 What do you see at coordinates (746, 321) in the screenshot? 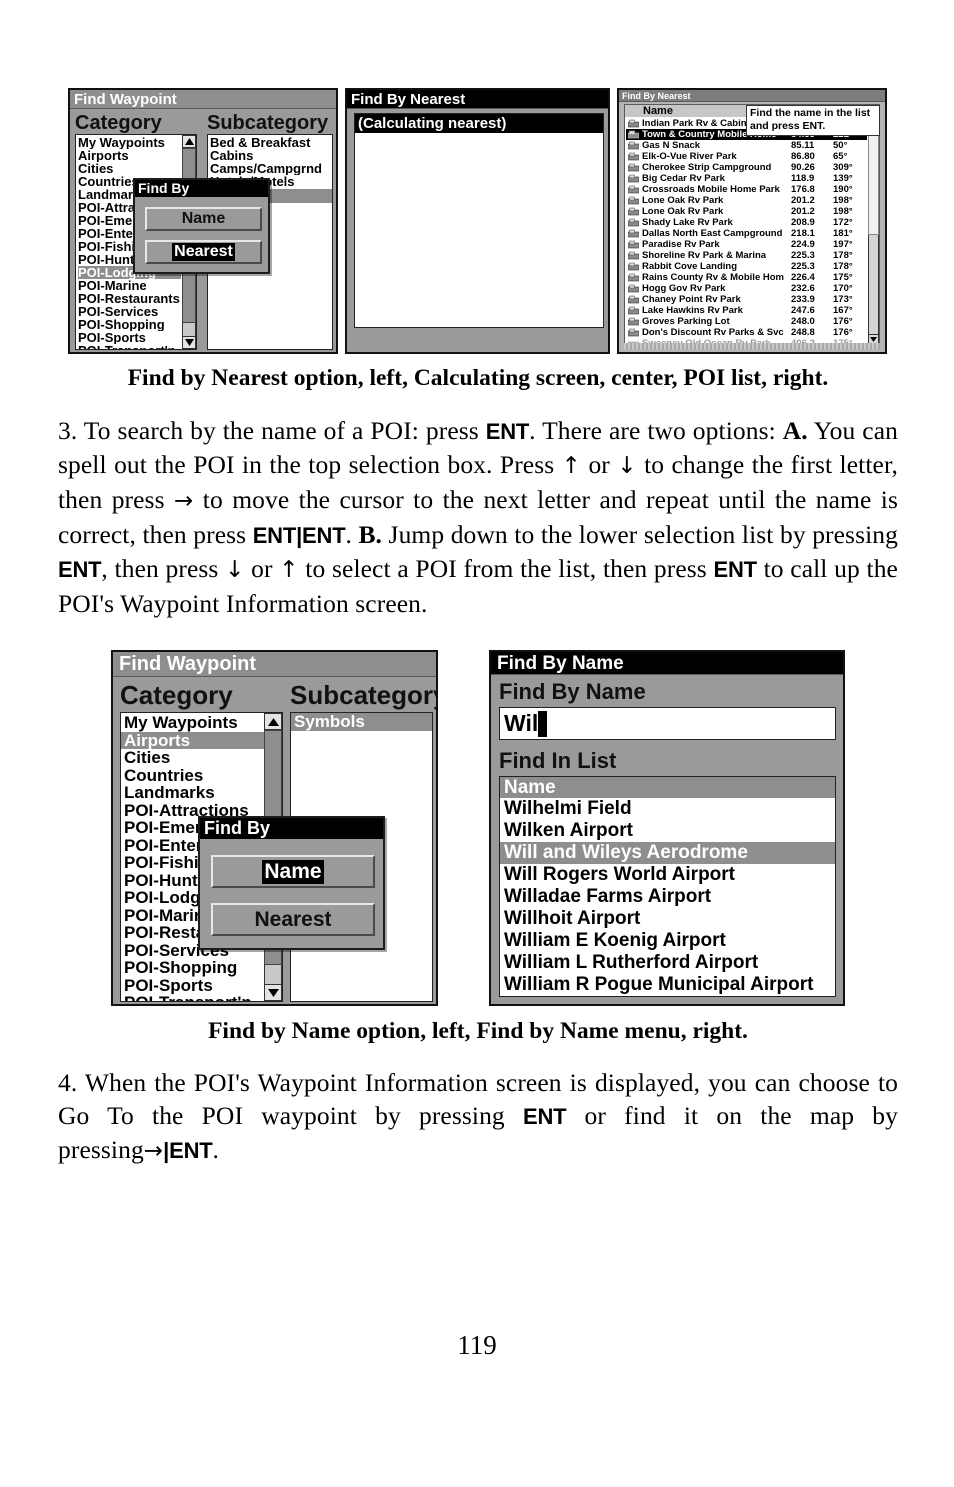
I see `poi-row: Groves Parking Lot 248.0 176°` at bounding box center [746, 321].